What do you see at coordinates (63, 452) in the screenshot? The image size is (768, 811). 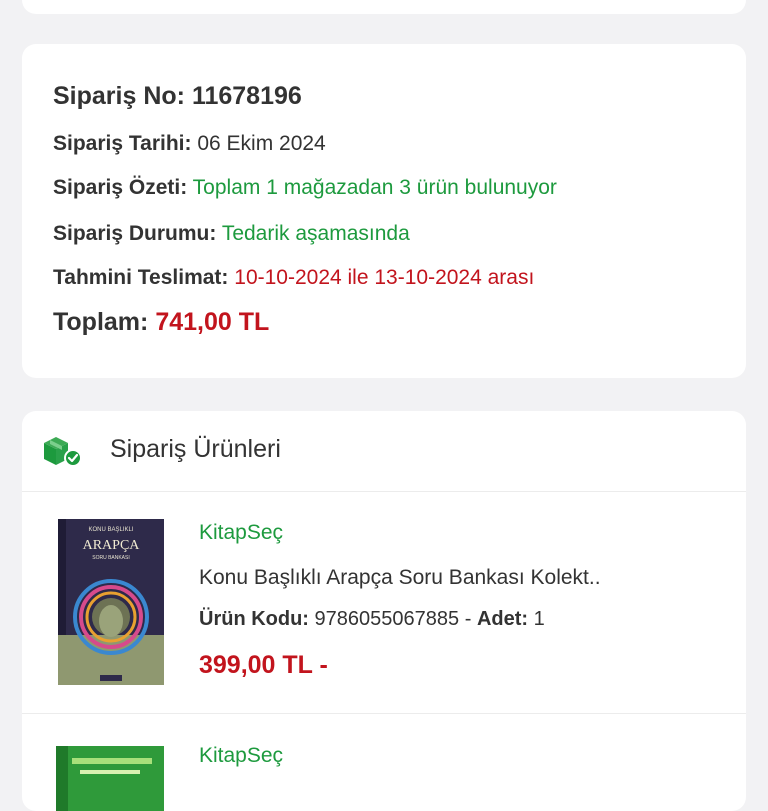 I see `package-check-icon` at bounding box center [63, 452].